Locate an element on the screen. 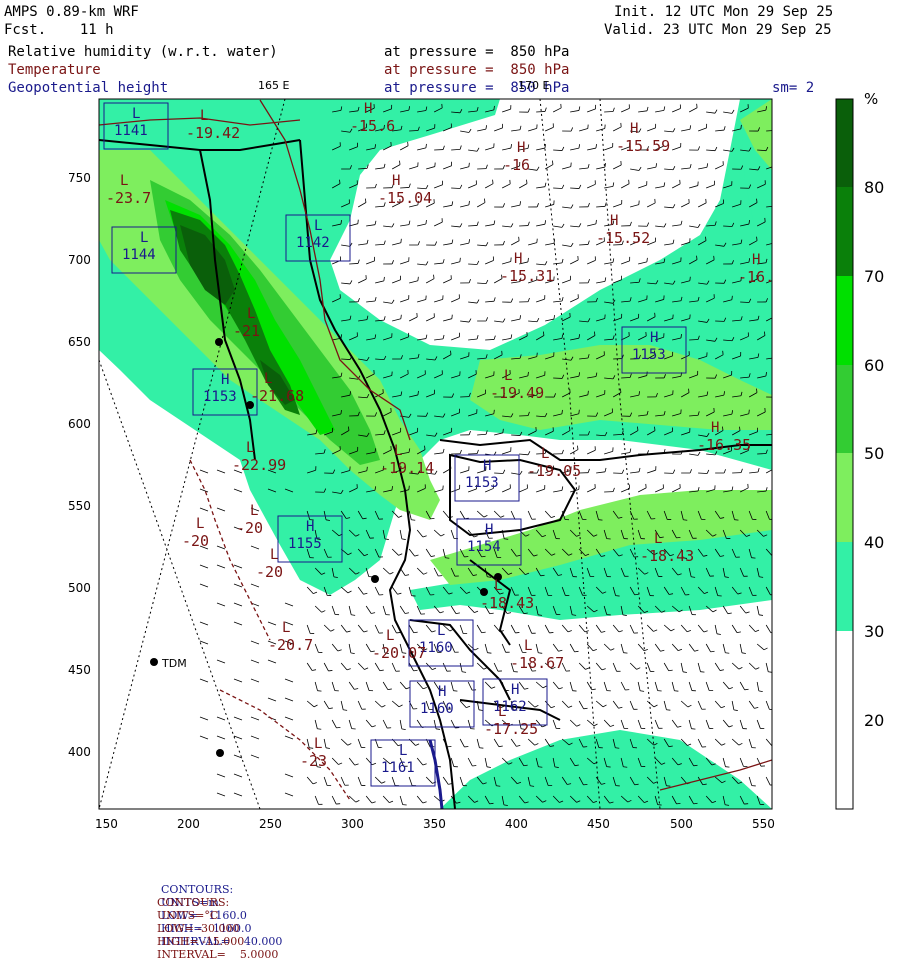 Image resolution: width=900 pixels, height=961 pixels. colorbar-label: 20 is located at coordinates (874, 720).